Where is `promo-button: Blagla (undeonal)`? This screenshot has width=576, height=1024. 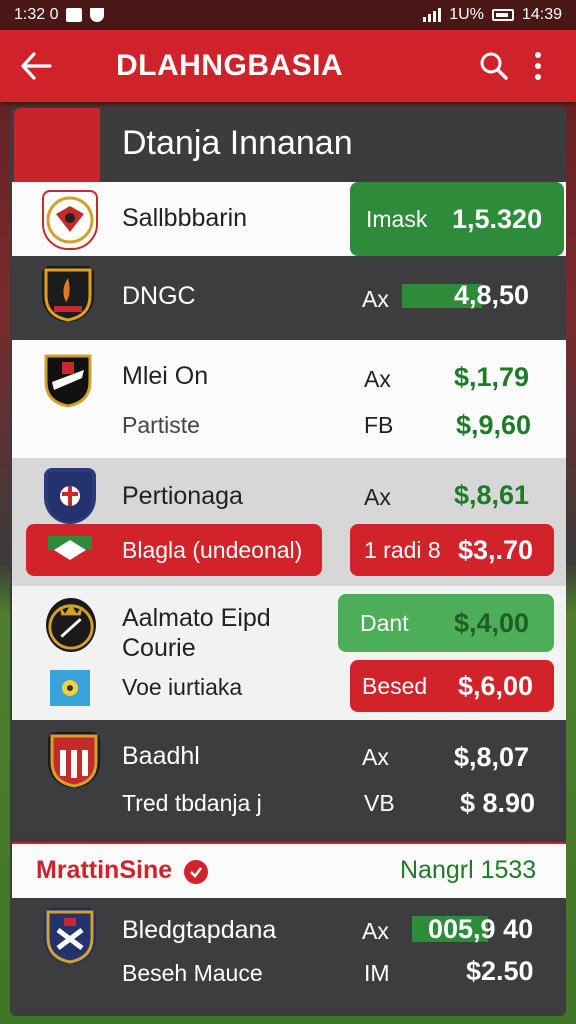 promo-button: Blagla (undeonal) is located at coordinates (174, 550).